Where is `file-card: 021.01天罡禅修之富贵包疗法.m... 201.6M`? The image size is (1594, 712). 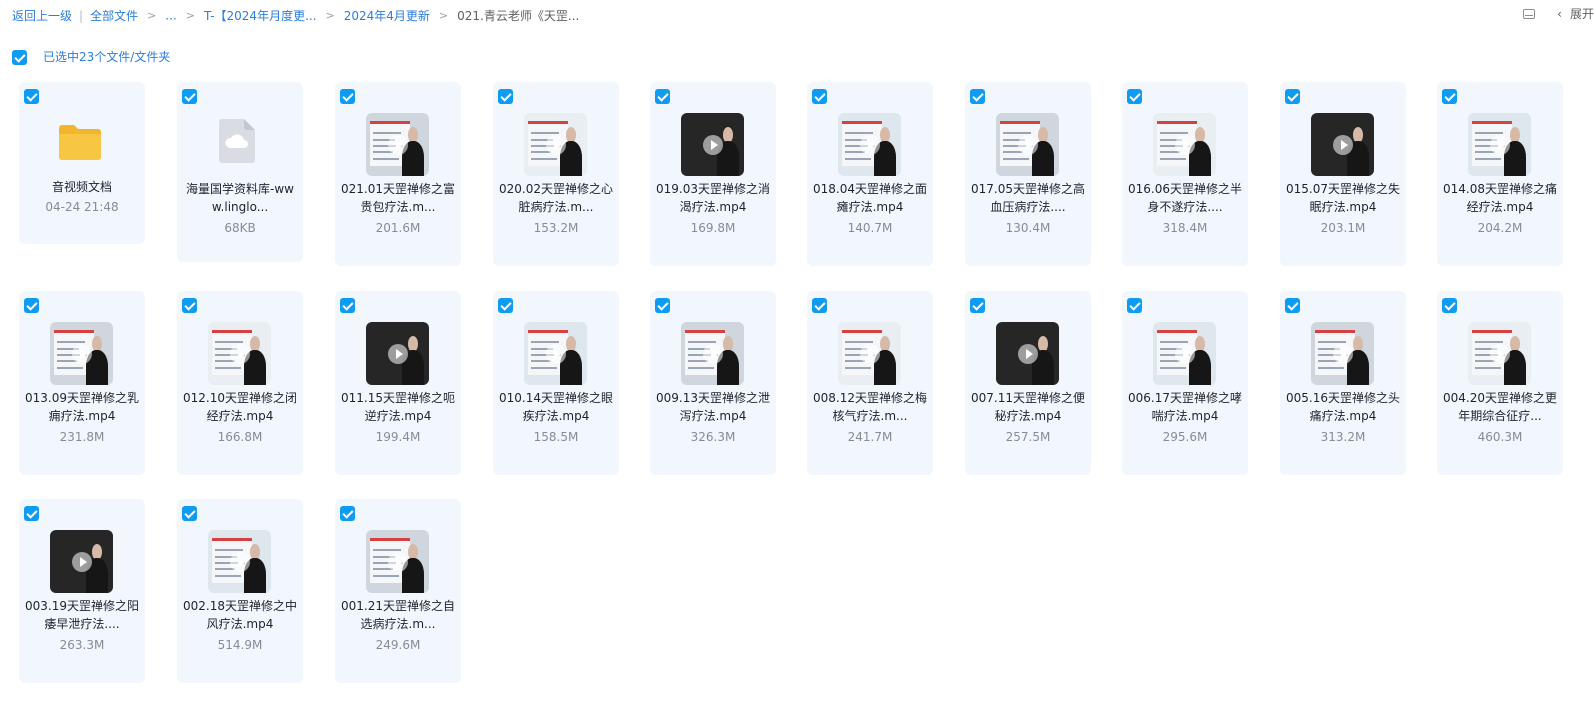
file-card: 021.01天罡禅修之富贵包疗法.m... 201.6M is located at coordinates (398, 174).